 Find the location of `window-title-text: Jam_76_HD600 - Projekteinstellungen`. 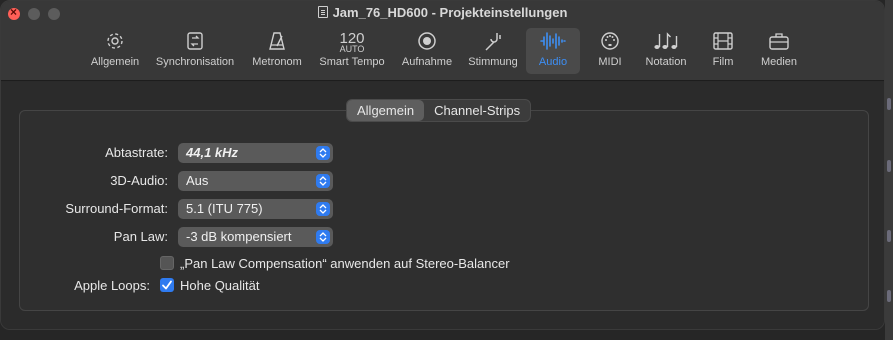

window-title-text: Jam_76_HD600 - Projekteinstellungen is located at coordinates (450, 12).